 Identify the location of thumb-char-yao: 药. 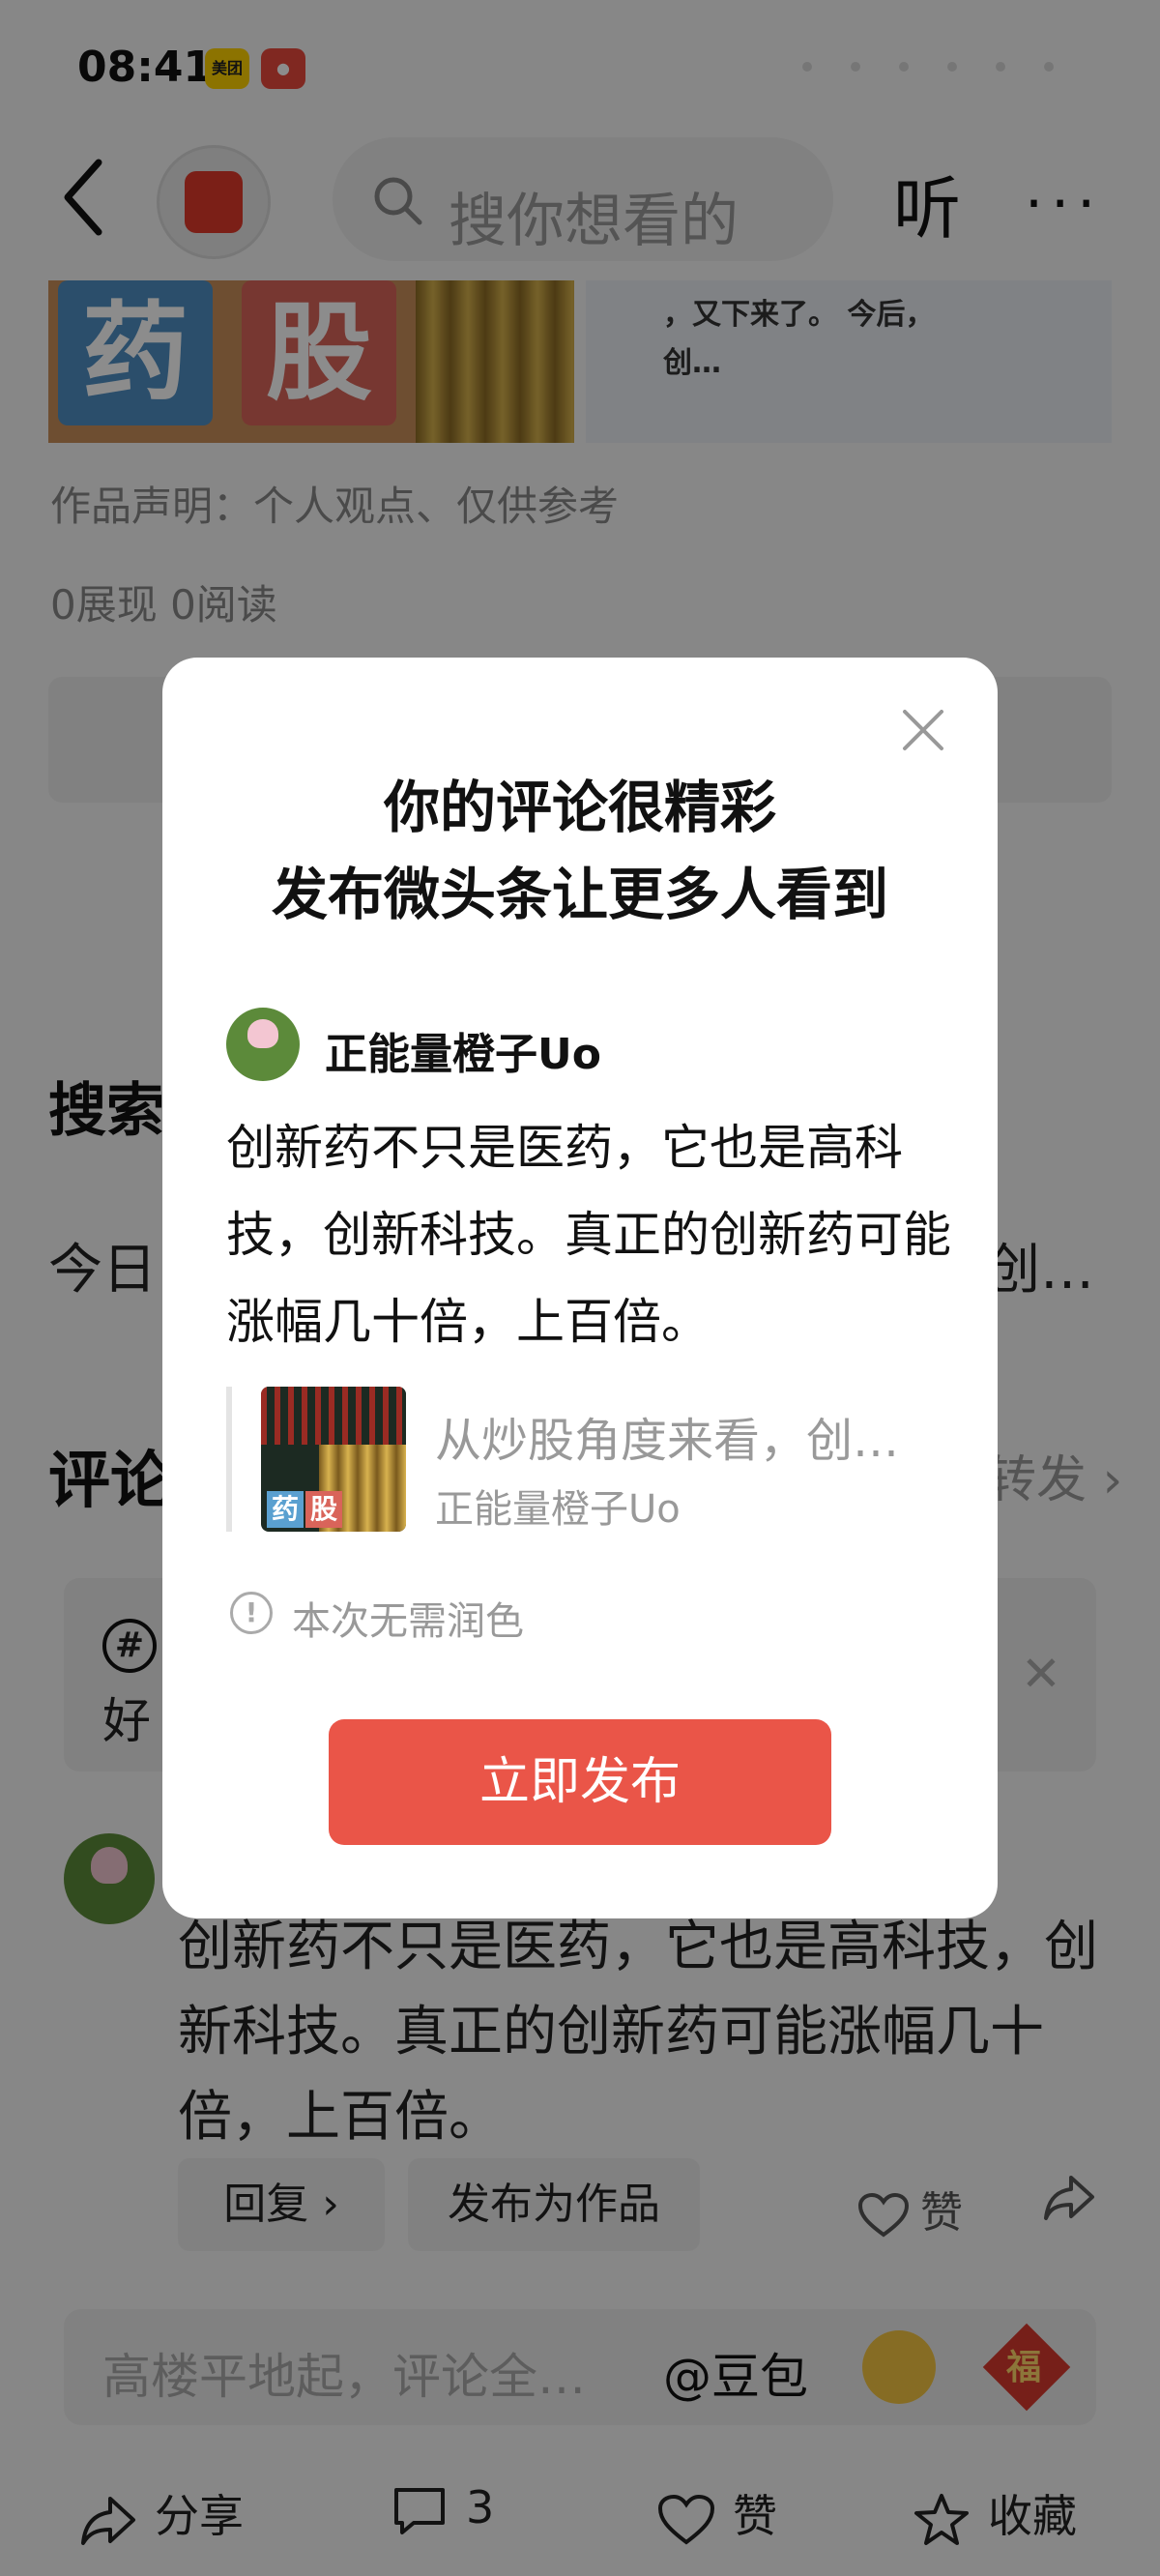
(285, 1509).